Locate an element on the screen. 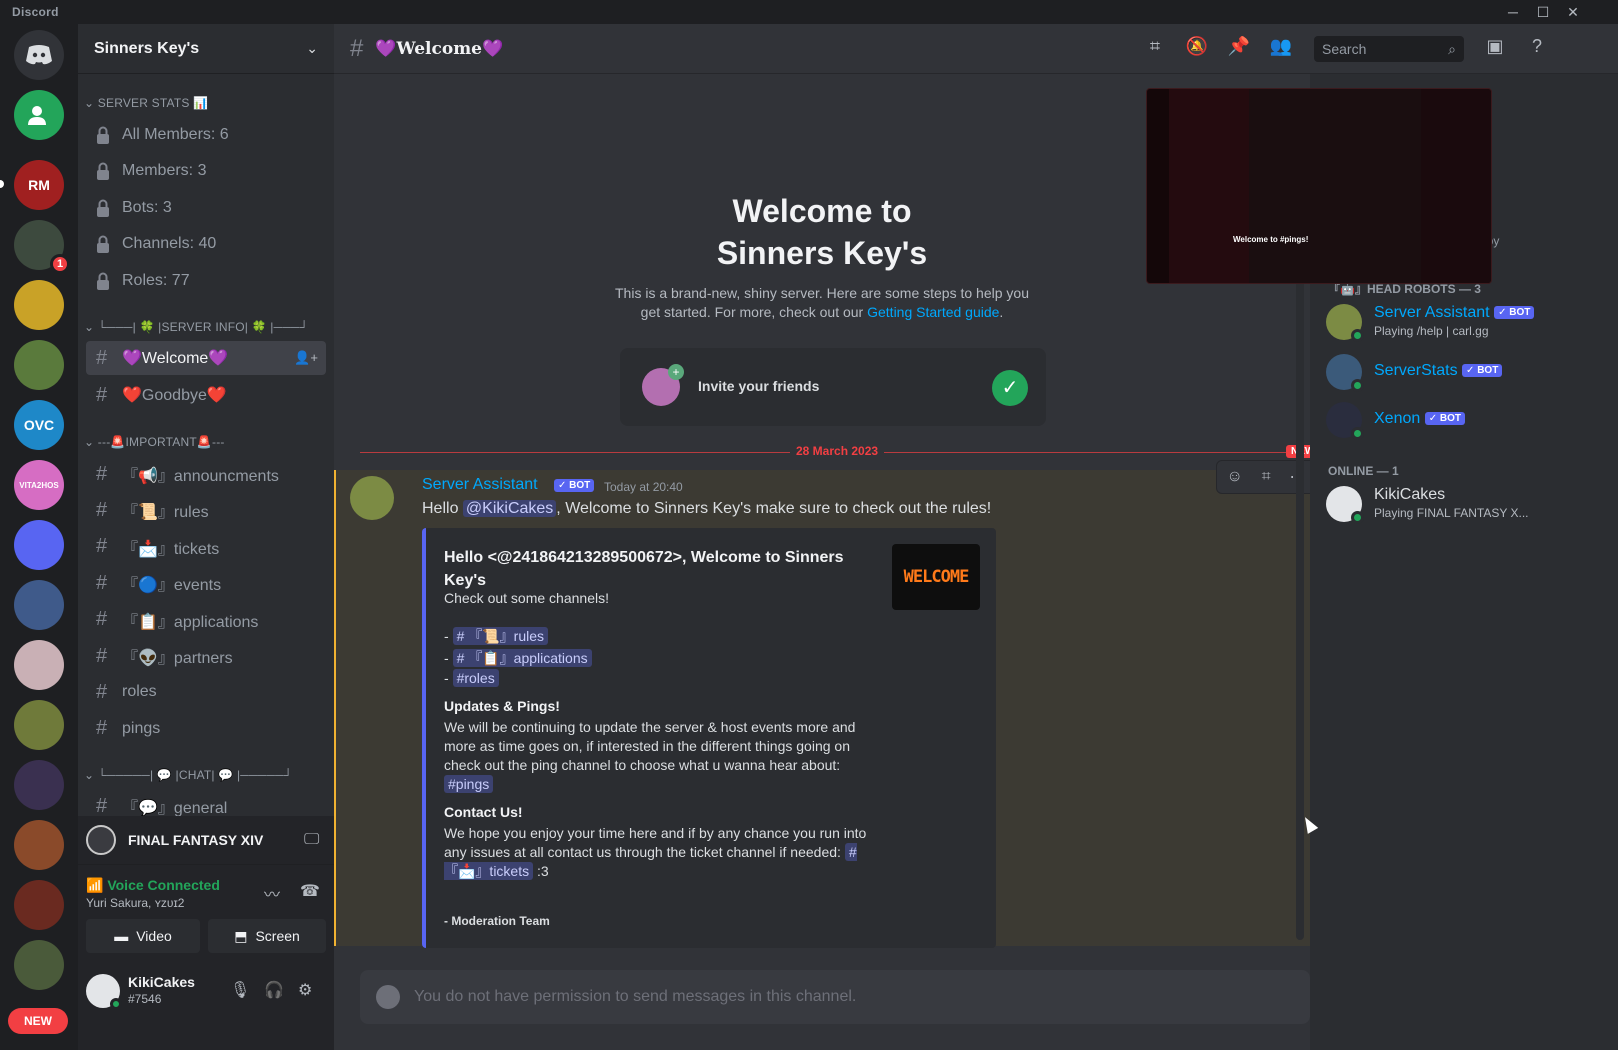 The width and height of the screenshot is (1618, 1050). avatar is located at coordinates (104, 992).